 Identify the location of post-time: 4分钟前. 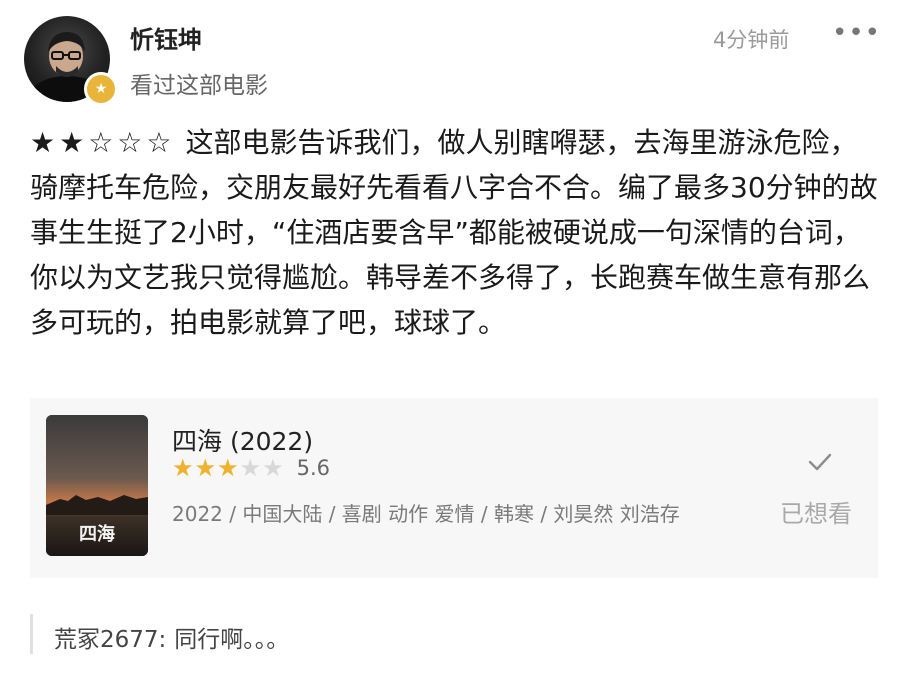
(751, 40).